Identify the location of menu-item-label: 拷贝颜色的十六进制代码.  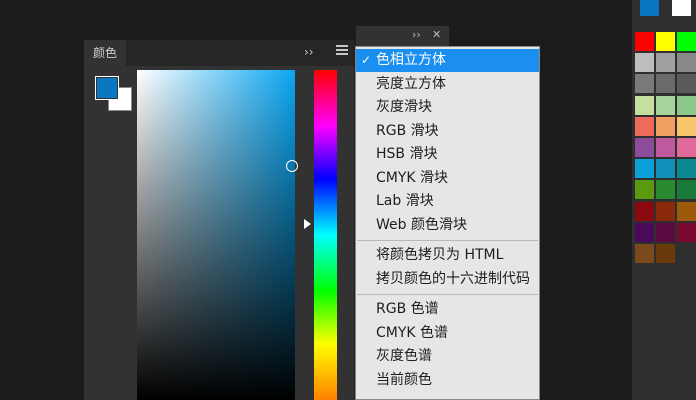
(453, 278).